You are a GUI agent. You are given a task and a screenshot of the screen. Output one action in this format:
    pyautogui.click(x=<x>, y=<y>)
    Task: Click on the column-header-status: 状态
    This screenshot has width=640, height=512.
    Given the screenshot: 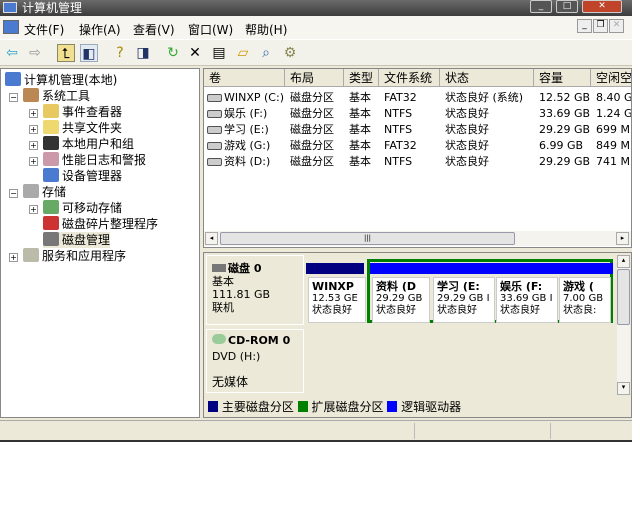 What is the action you would take?
    pyautogui.click(x=487, y=78)
    